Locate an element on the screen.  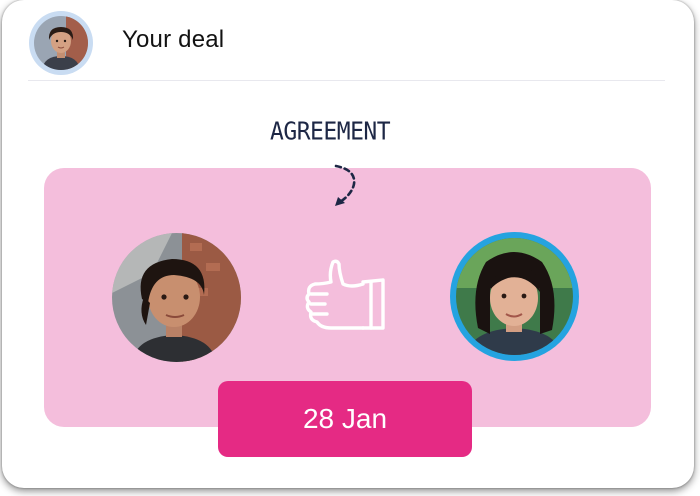
avatar-photo is located at coordinates (61, 43).